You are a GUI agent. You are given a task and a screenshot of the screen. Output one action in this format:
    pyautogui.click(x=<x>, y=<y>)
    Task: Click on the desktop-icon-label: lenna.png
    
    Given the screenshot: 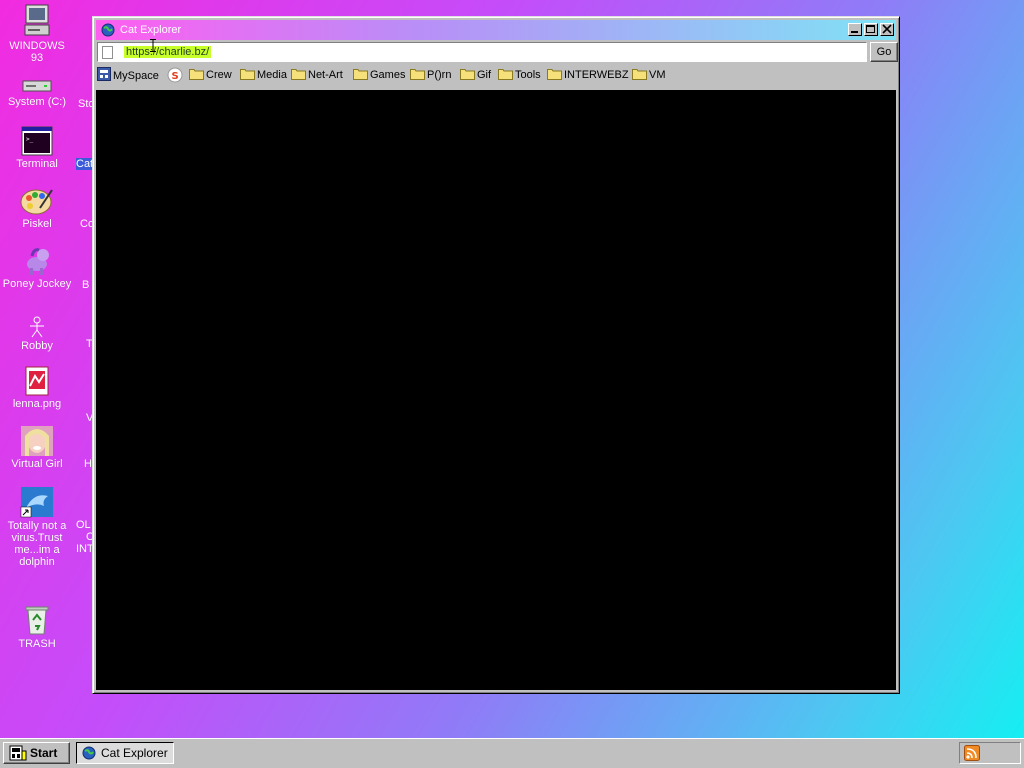 What is the action you would take?
    pyautogui.click(x=37, y=404)
    